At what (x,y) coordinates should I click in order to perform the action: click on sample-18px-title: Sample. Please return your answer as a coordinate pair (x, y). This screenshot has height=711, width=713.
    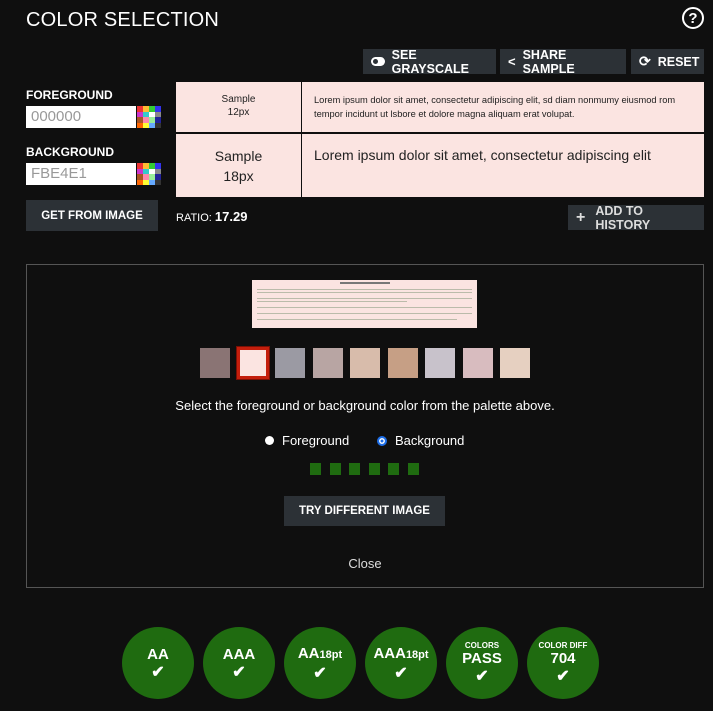
    Looking at the image, I should click on (238, 156).